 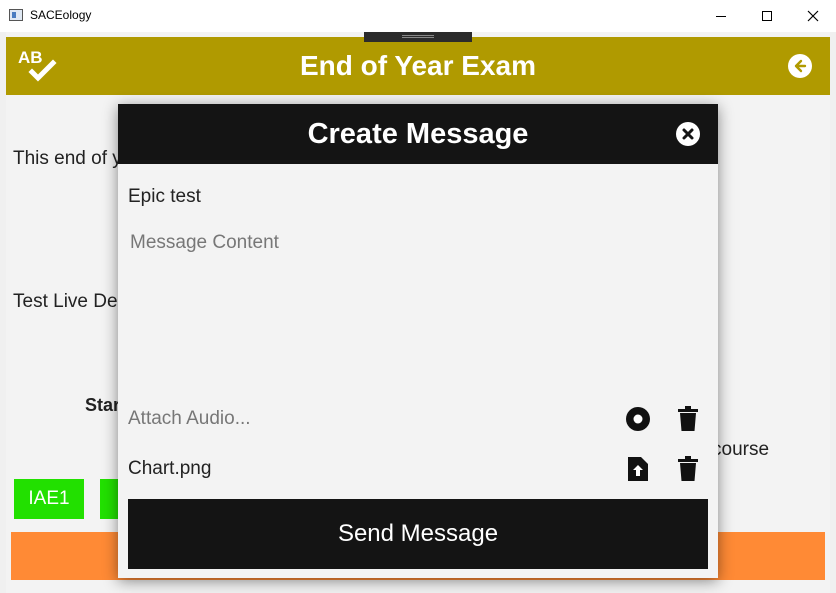 What do you see at coordinates (103, 405) in the screenshot?
I see `start-column-heading: Star` at bounding box center [103, 405].